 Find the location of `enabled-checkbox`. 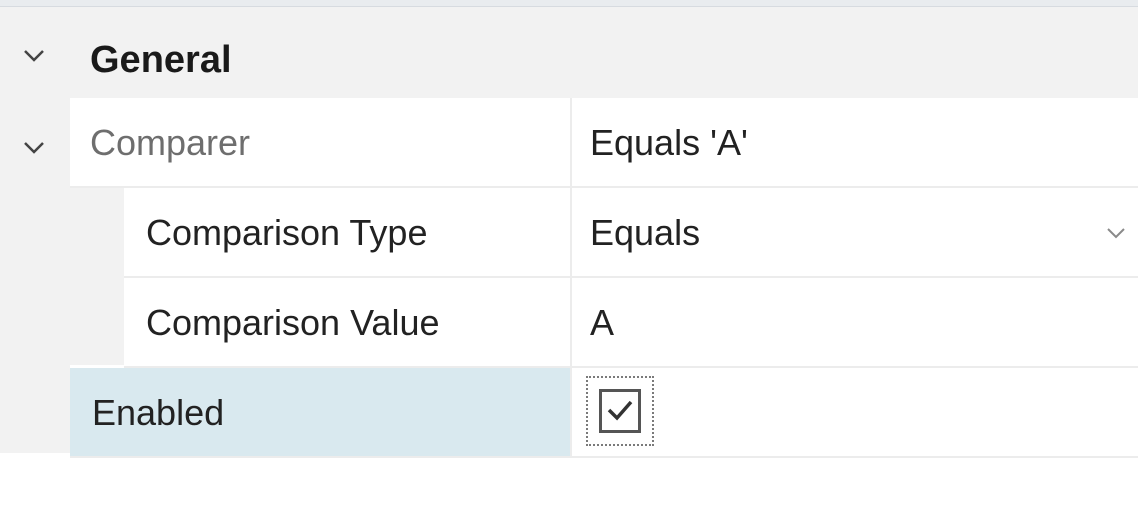

enabled-checkbox is located at coordinates (620, 411).